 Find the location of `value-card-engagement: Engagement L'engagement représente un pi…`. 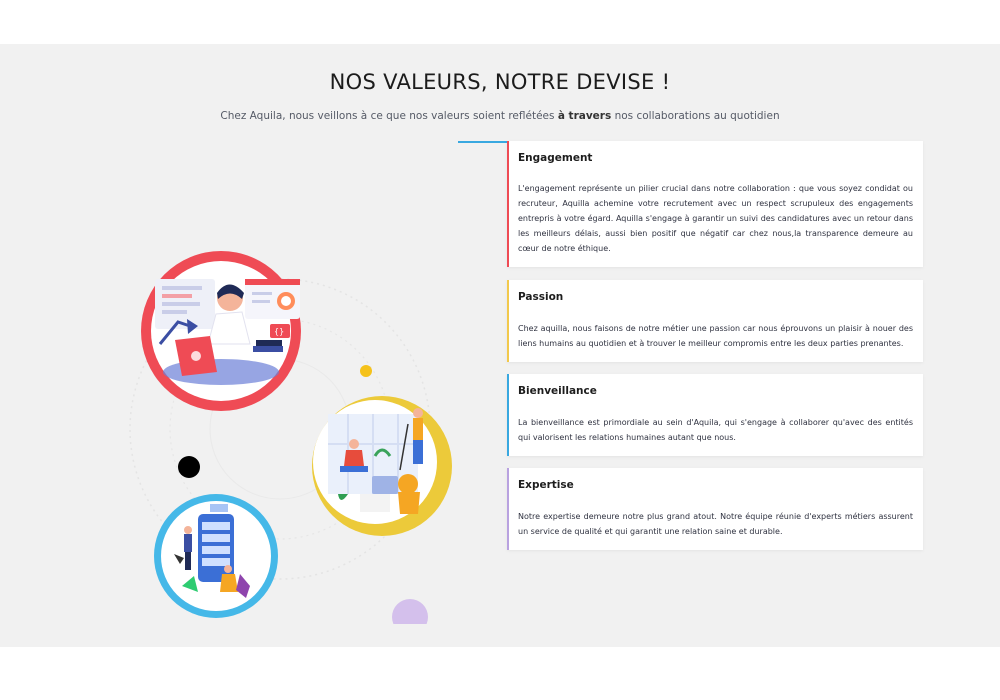

value-card-engagement: Engagement L'engagement représente un pi… is located at coordinates (715, 204).